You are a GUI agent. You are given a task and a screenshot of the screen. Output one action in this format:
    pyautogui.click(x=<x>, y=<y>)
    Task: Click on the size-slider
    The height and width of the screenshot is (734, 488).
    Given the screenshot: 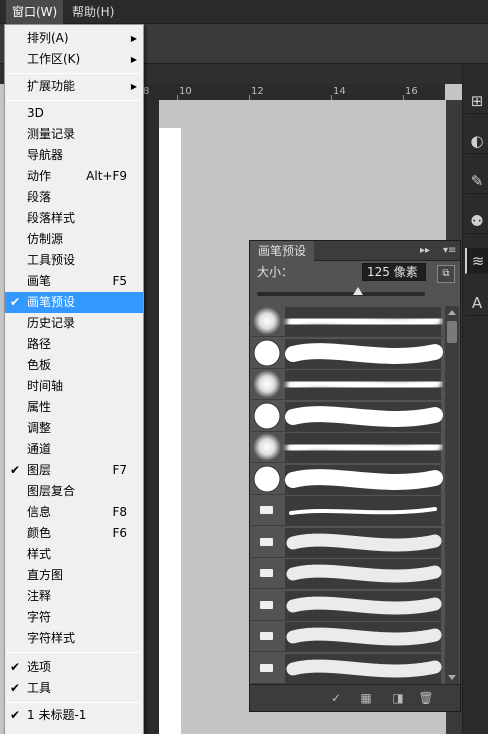 What is the action you would take?
    pyautogui.click(x=341, y=291)
    